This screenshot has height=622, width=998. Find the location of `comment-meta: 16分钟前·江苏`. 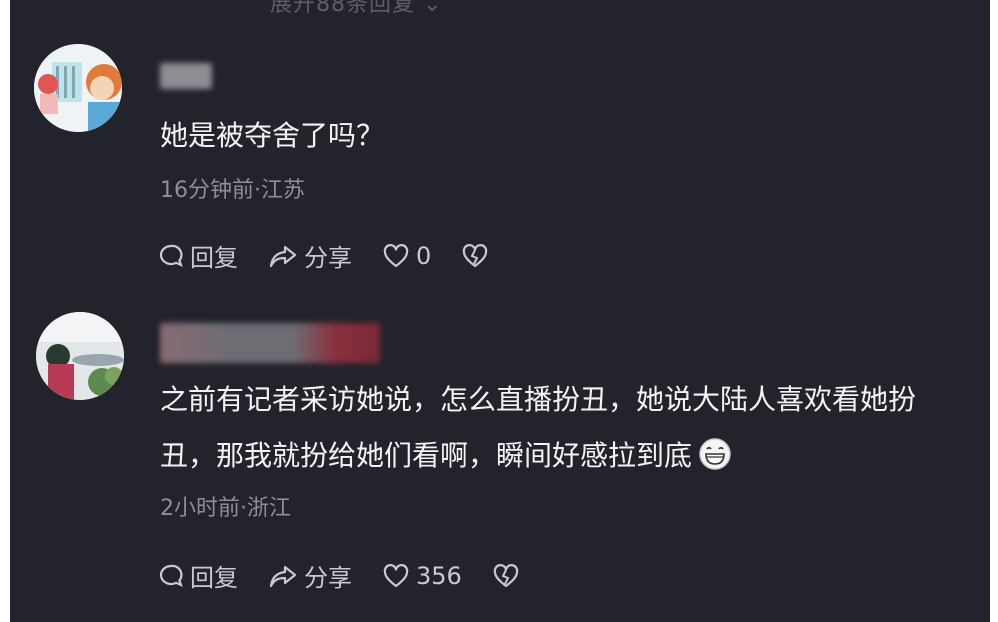

comment-meta: 16分钟前·江苏 is located at coordinates (232, 190).